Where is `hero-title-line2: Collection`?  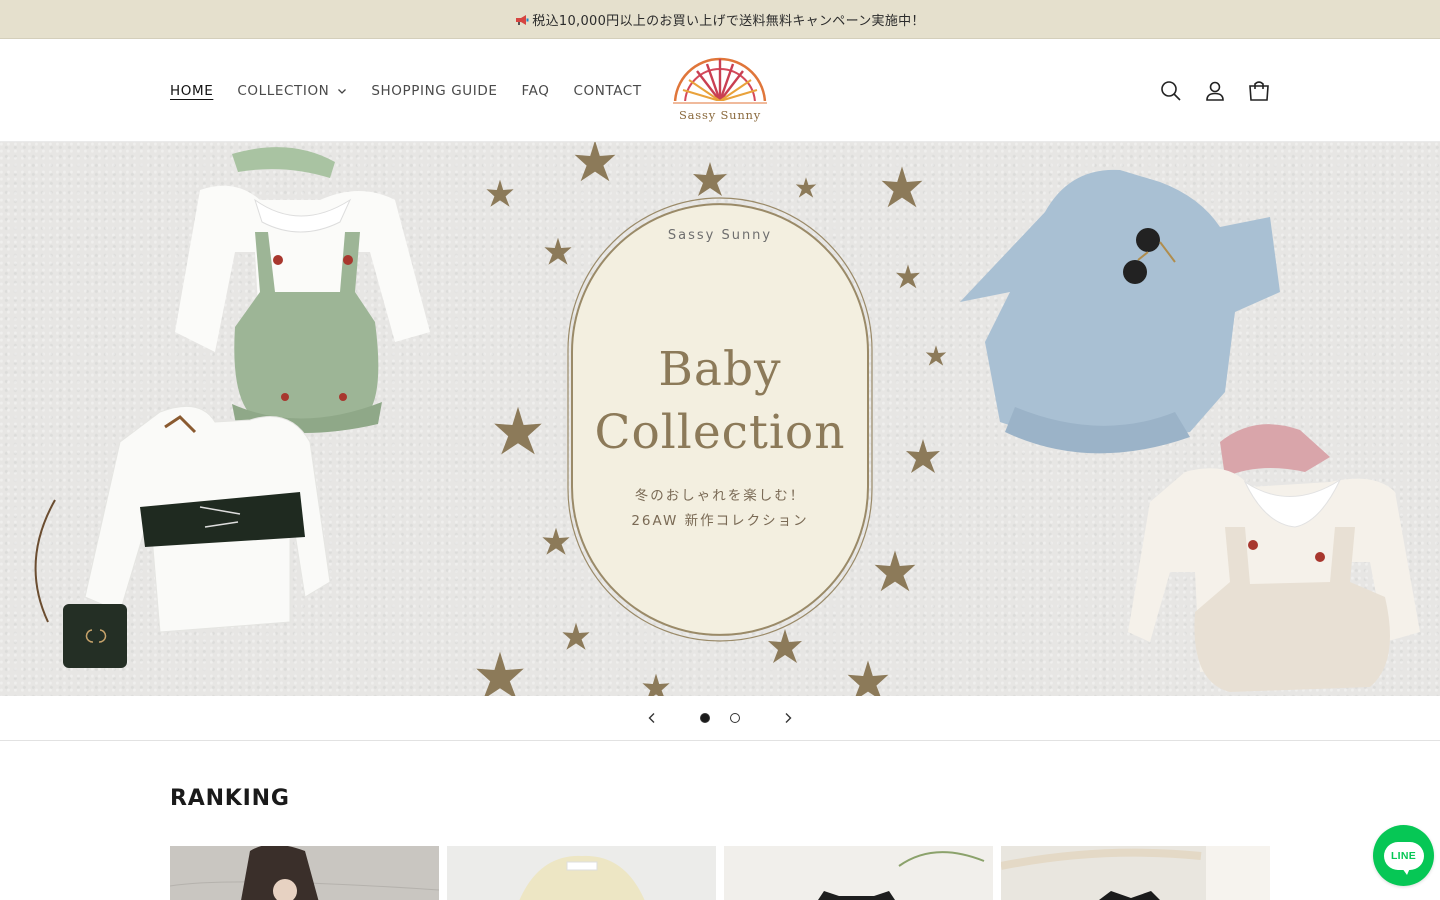
hero-title-line2: Collection is located at coordinates (720, 432).